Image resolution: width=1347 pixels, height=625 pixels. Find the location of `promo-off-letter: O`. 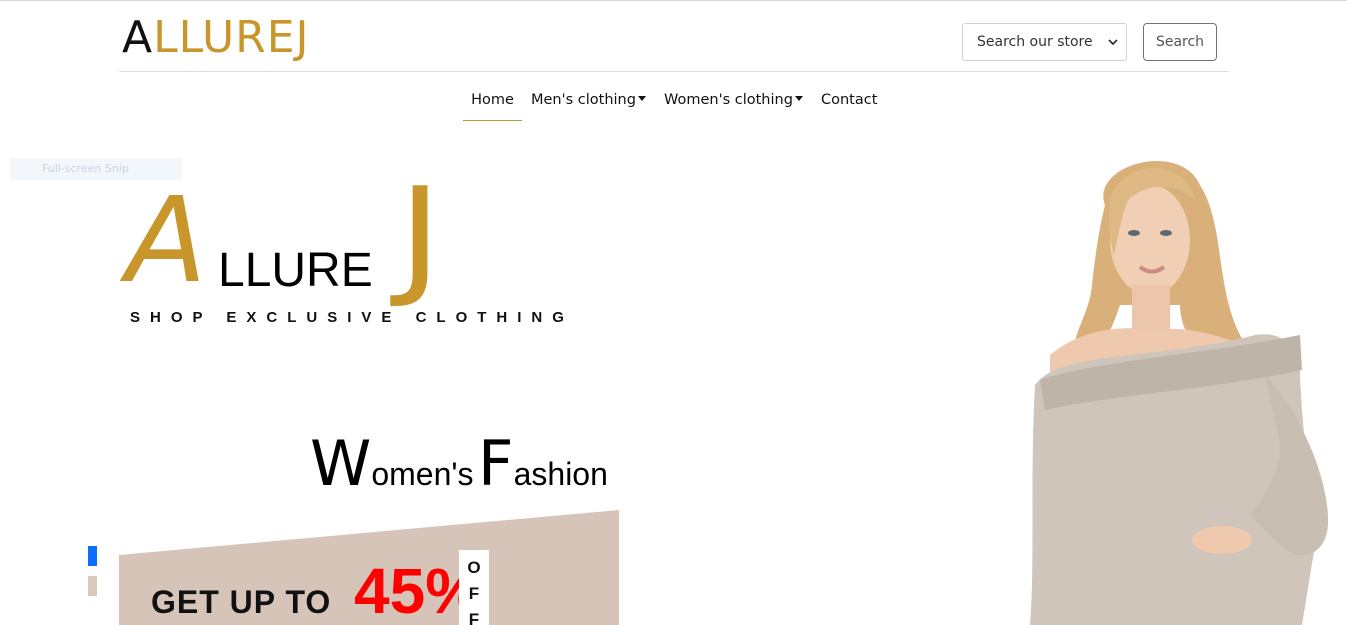

promo-off-letter: O is located at coordinates (474, 567).